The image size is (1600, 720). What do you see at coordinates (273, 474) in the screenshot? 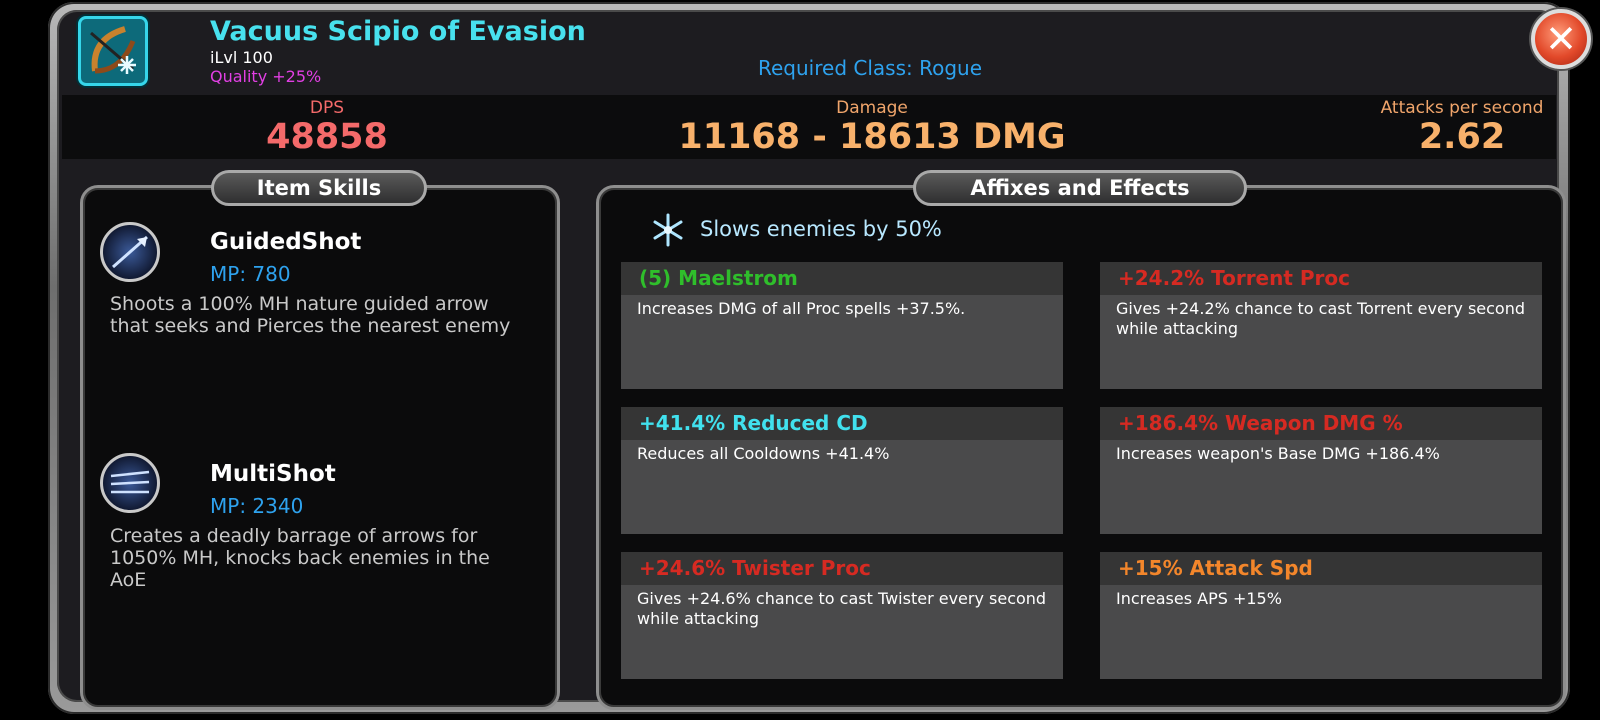
I see `skill-name: MultiShot` at bounding box center [273, 474].